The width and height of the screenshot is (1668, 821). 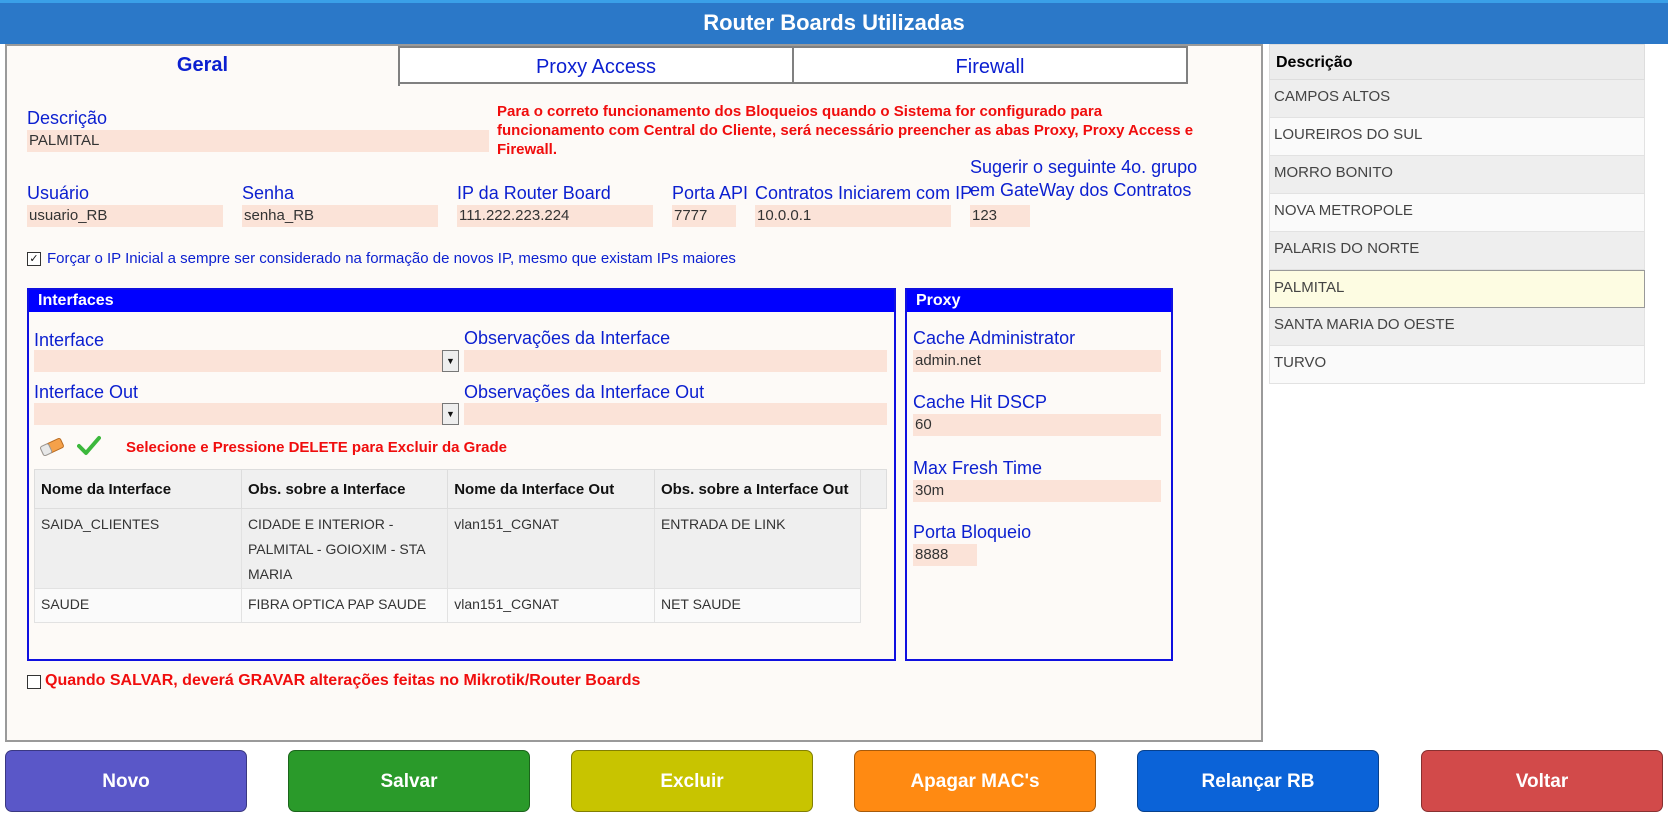 I want to click on obs-interface-out-field, so click(x=675, y=414).